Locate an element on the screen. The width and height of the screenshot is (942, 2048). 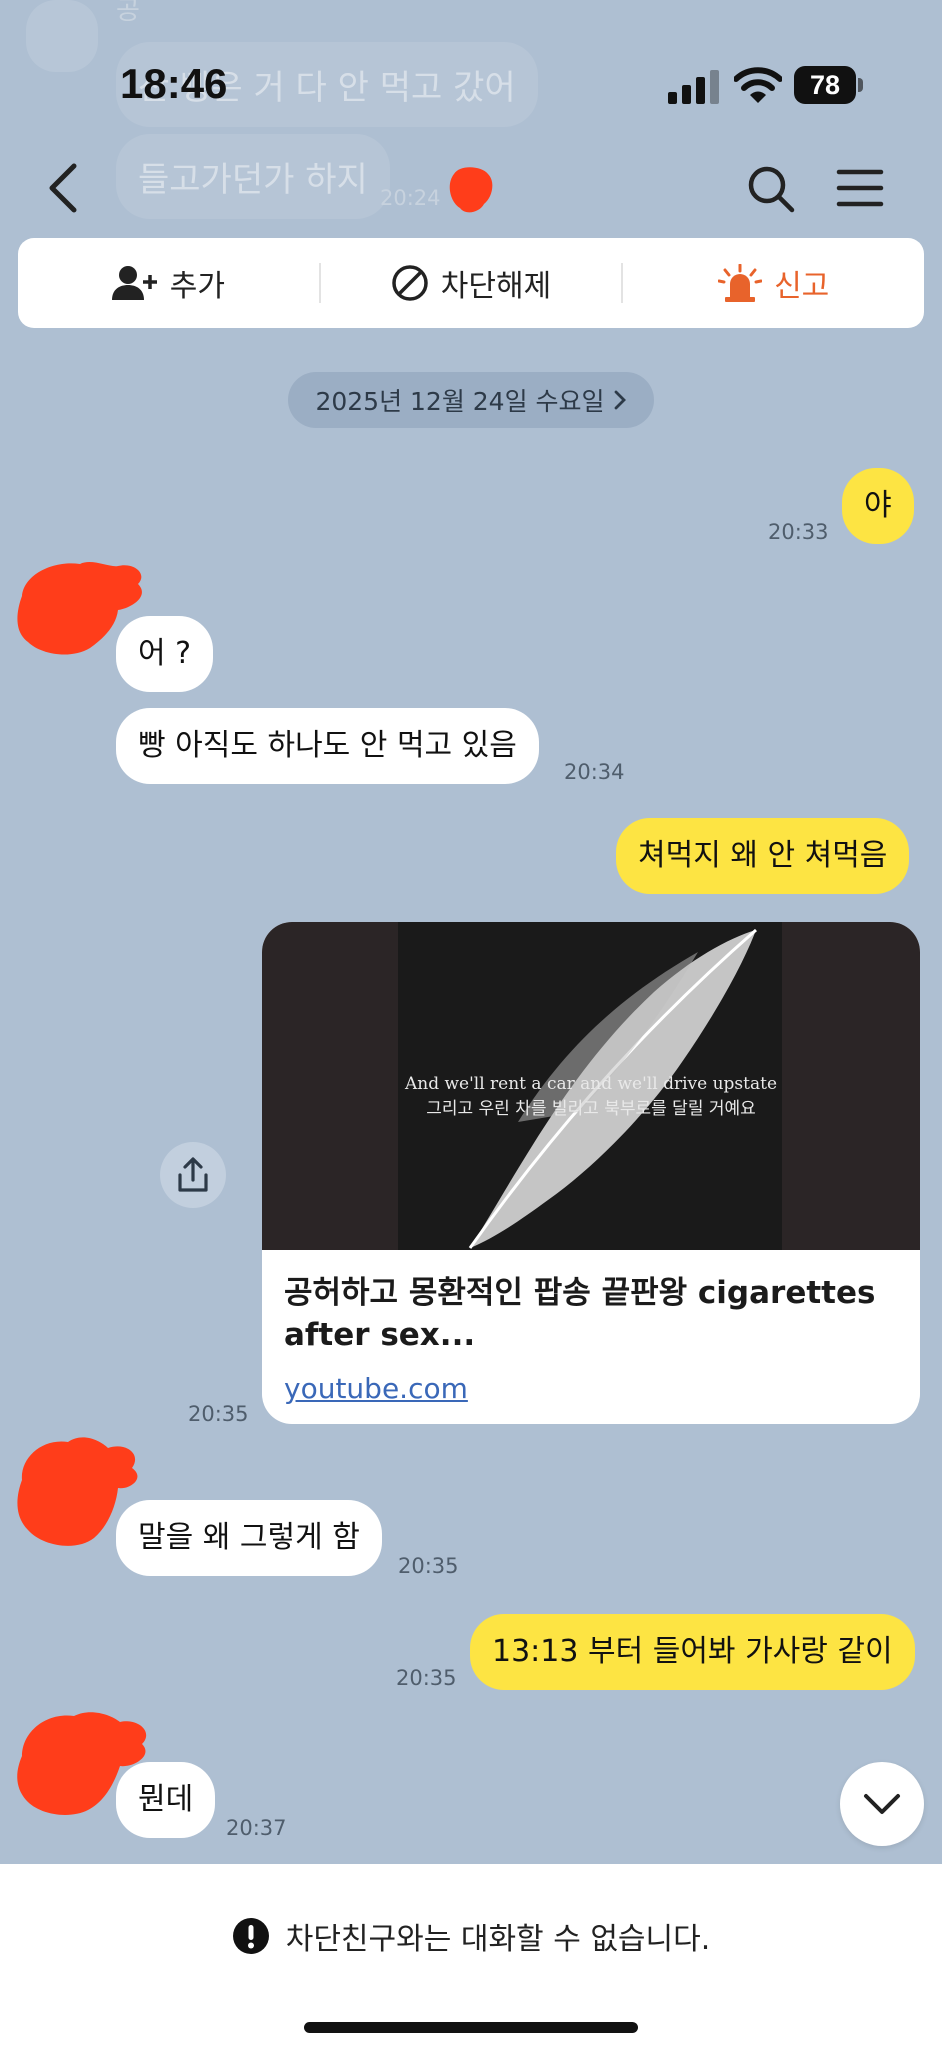
message-text: 말을 왜 그렇게 함 is located at coordinates (249, 1537).